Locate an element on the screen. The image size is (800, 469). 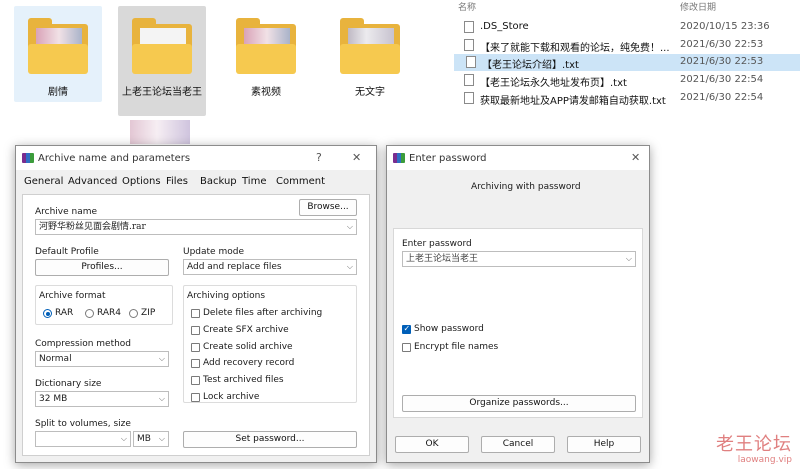
file-row: 获取最新地址及APP请发邮箱自动获取.txt 2021/6/30 22:54 is located at coordinates (626, 98).